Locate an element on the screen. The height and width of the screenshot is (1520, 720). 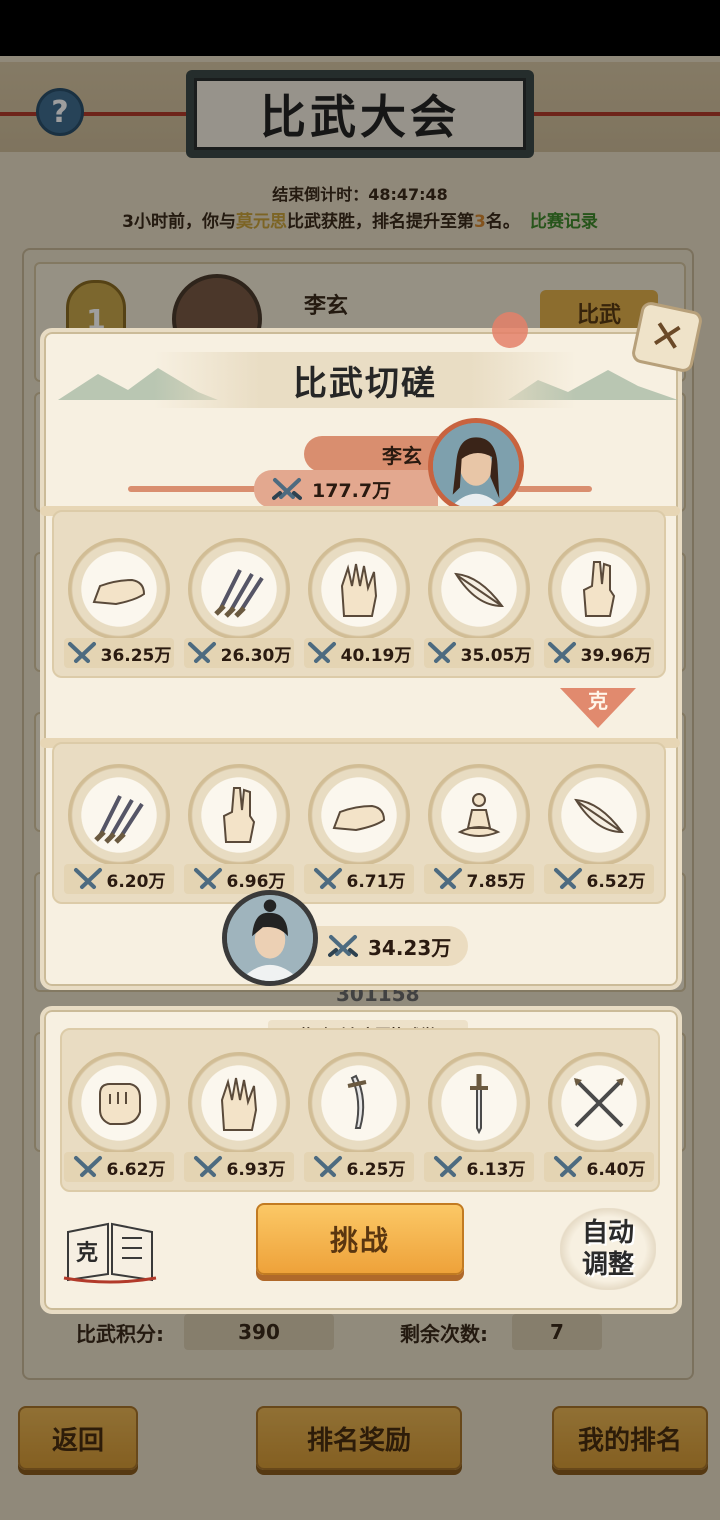
sun-icon is located at coordinates (510, 330).